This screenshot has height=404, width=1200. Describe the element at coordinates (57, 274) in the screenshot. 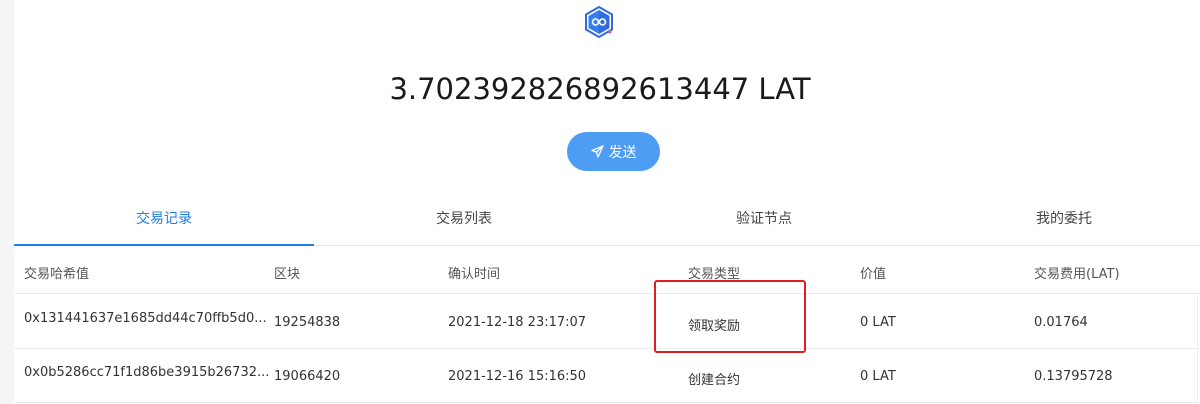

I see `column-header-hash: 交易哈希值` at that location.